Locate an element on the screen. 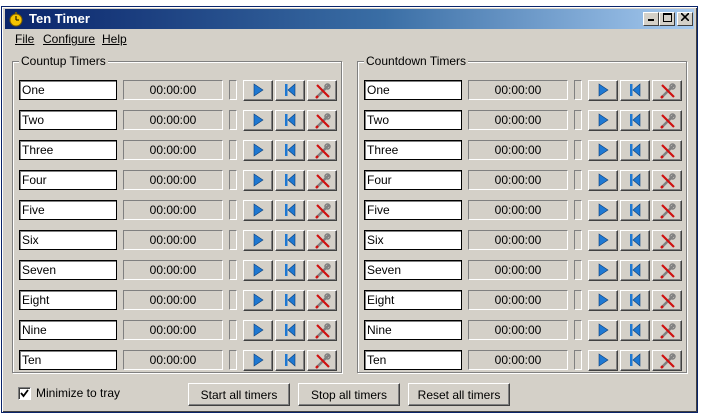 Image resolution: width=702 pixels, height=415 pixels. menu-help: Help is located at coordinates (114, 39).